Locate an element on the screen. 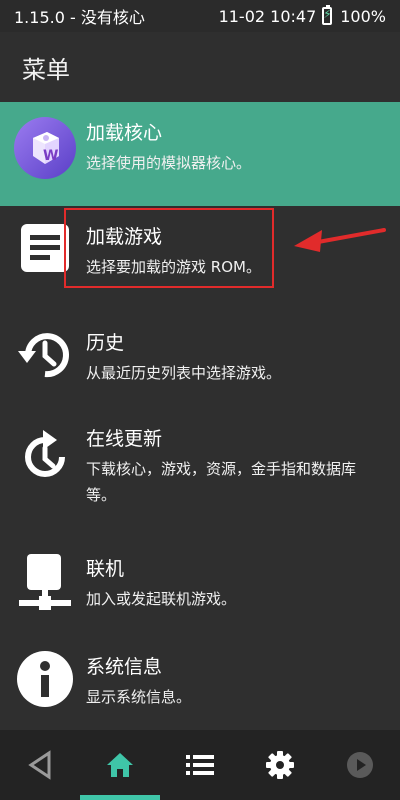 This screenshot has height=800, width=400. menu-item-load-core: W 加载核心 选择使用的模拟器核心。 is located at coordinates (200, 154).